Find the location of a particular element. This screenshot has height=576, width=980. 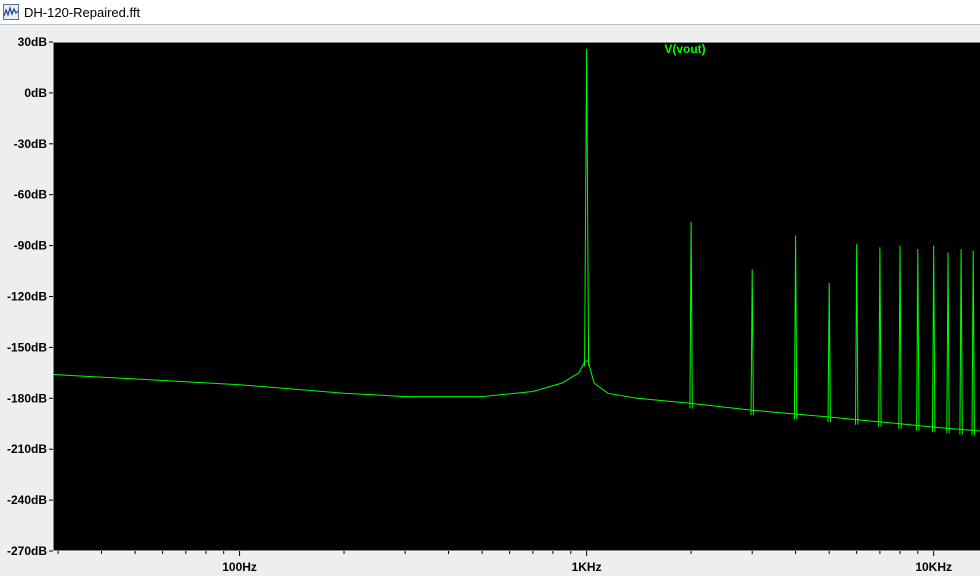

y-tick-label: -270dB is located at coordinates (27, 551).